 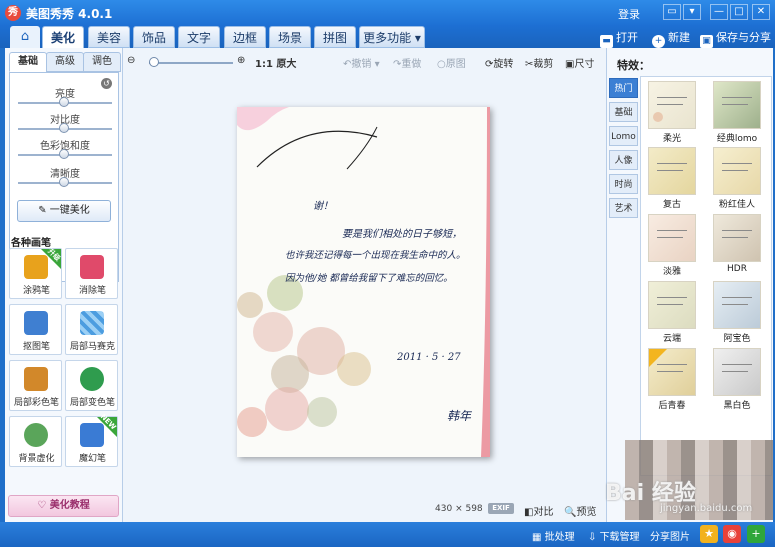 I want to click on resize-button: ▣尺寸, so click(x=579, y=62).